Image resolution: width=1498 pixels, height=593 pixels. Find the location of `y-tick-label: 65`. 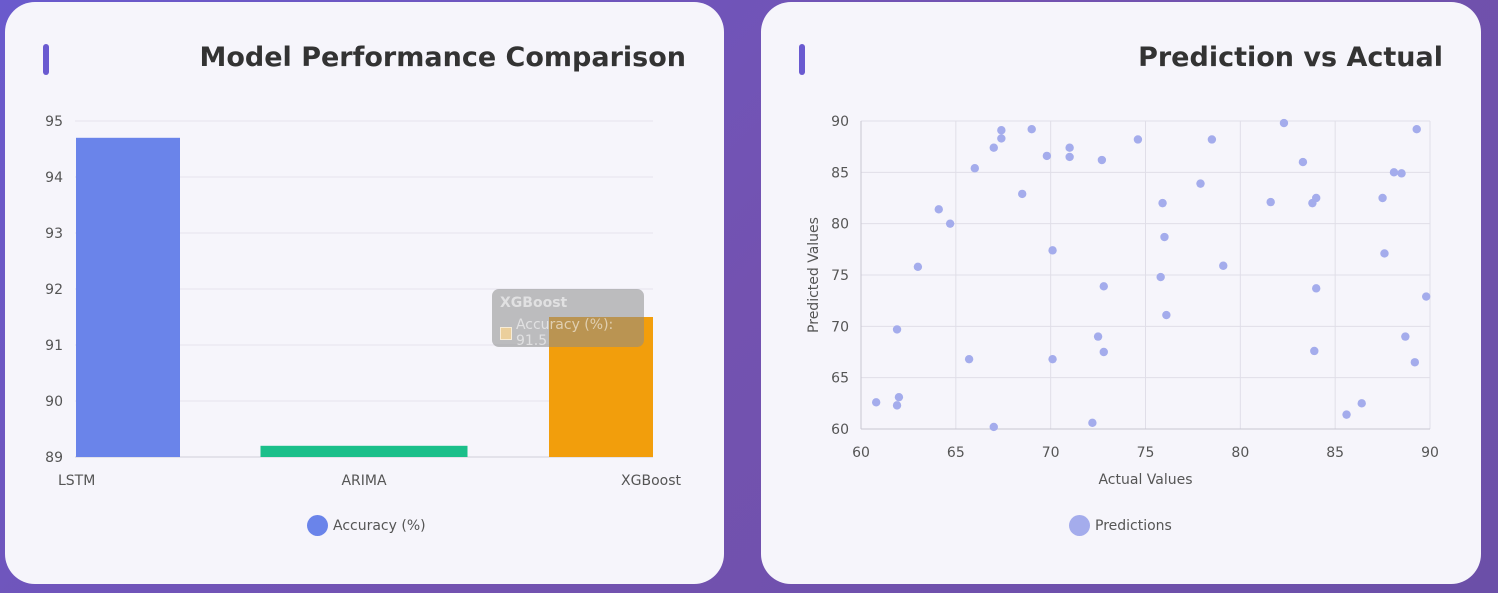

y-tick-label: 65 is located at coordinates (840, 379).